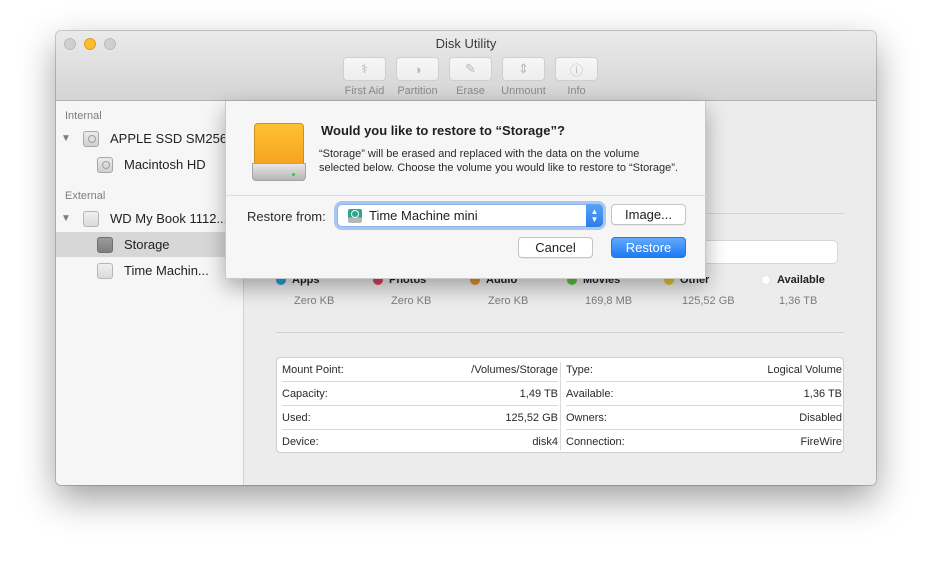 The image size is (932, 565). Describe the element at coordinates (420, 418) in the screenshot. I see `info-row-used: Used: 125,52 GB` at that location.